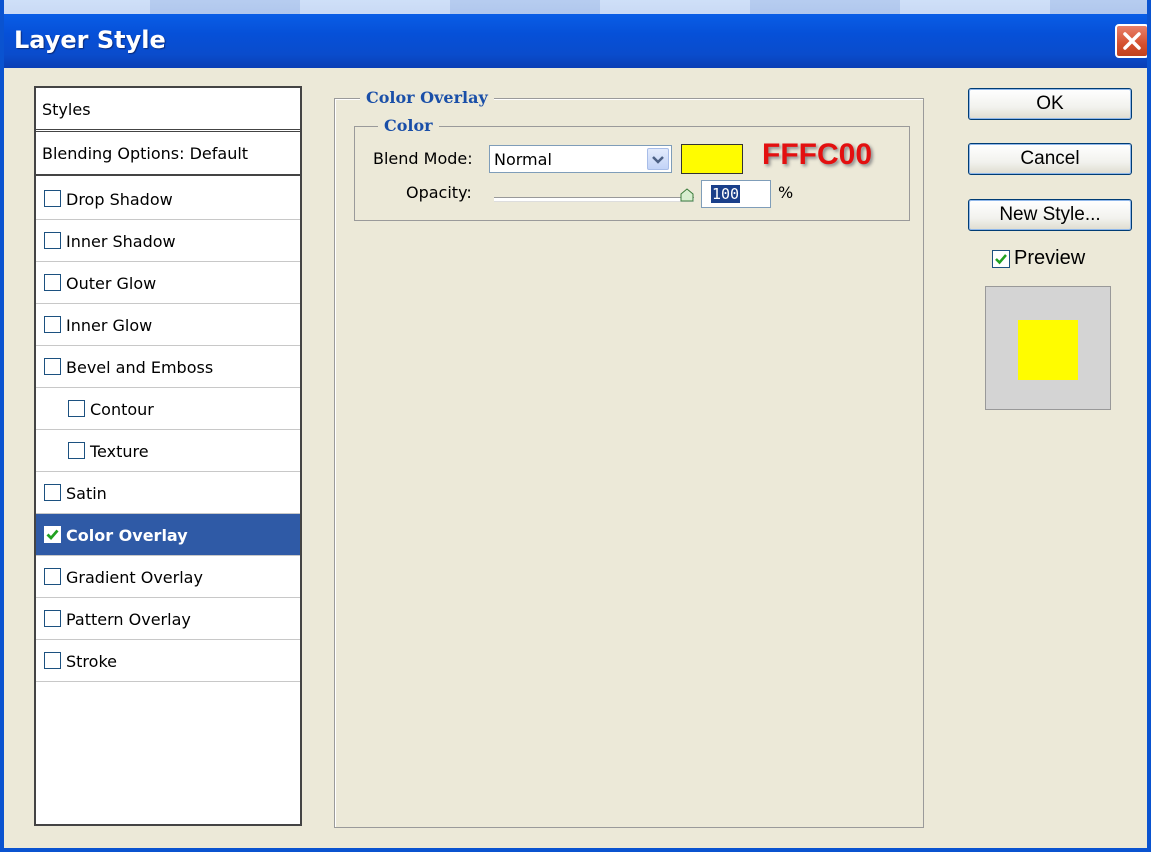 Image resolution: width=1151 pixels, height=852 pixels. I want to click on chevron-down-icon, so click(658, 160).